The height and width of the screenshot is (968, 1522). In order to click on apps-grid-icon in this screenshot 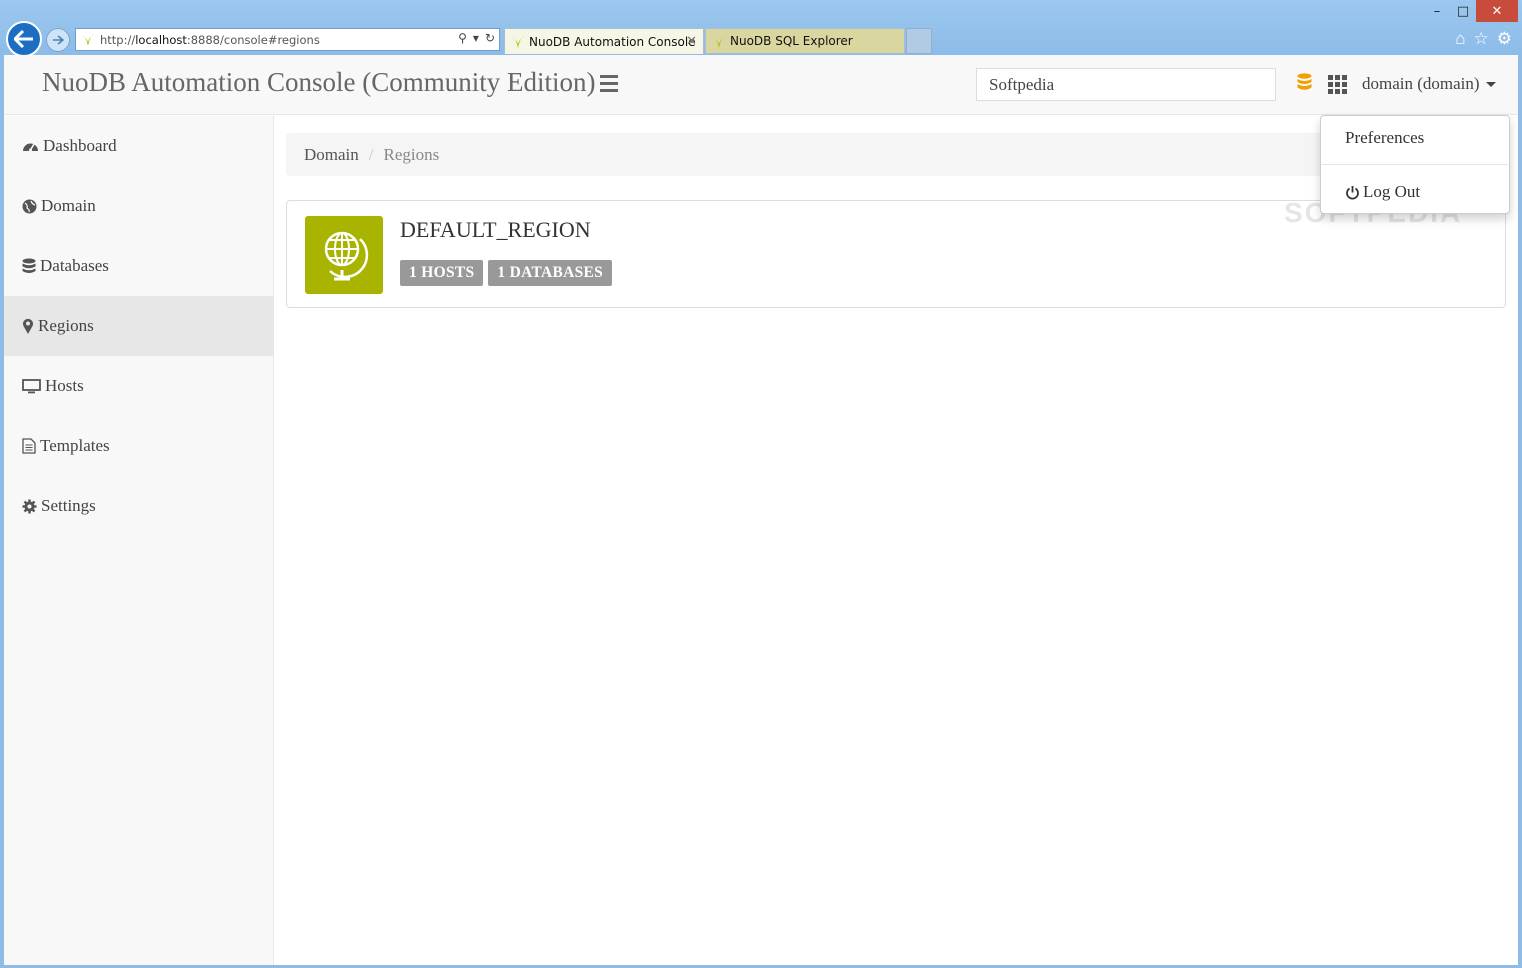, I will do `click(1337, 84)`.